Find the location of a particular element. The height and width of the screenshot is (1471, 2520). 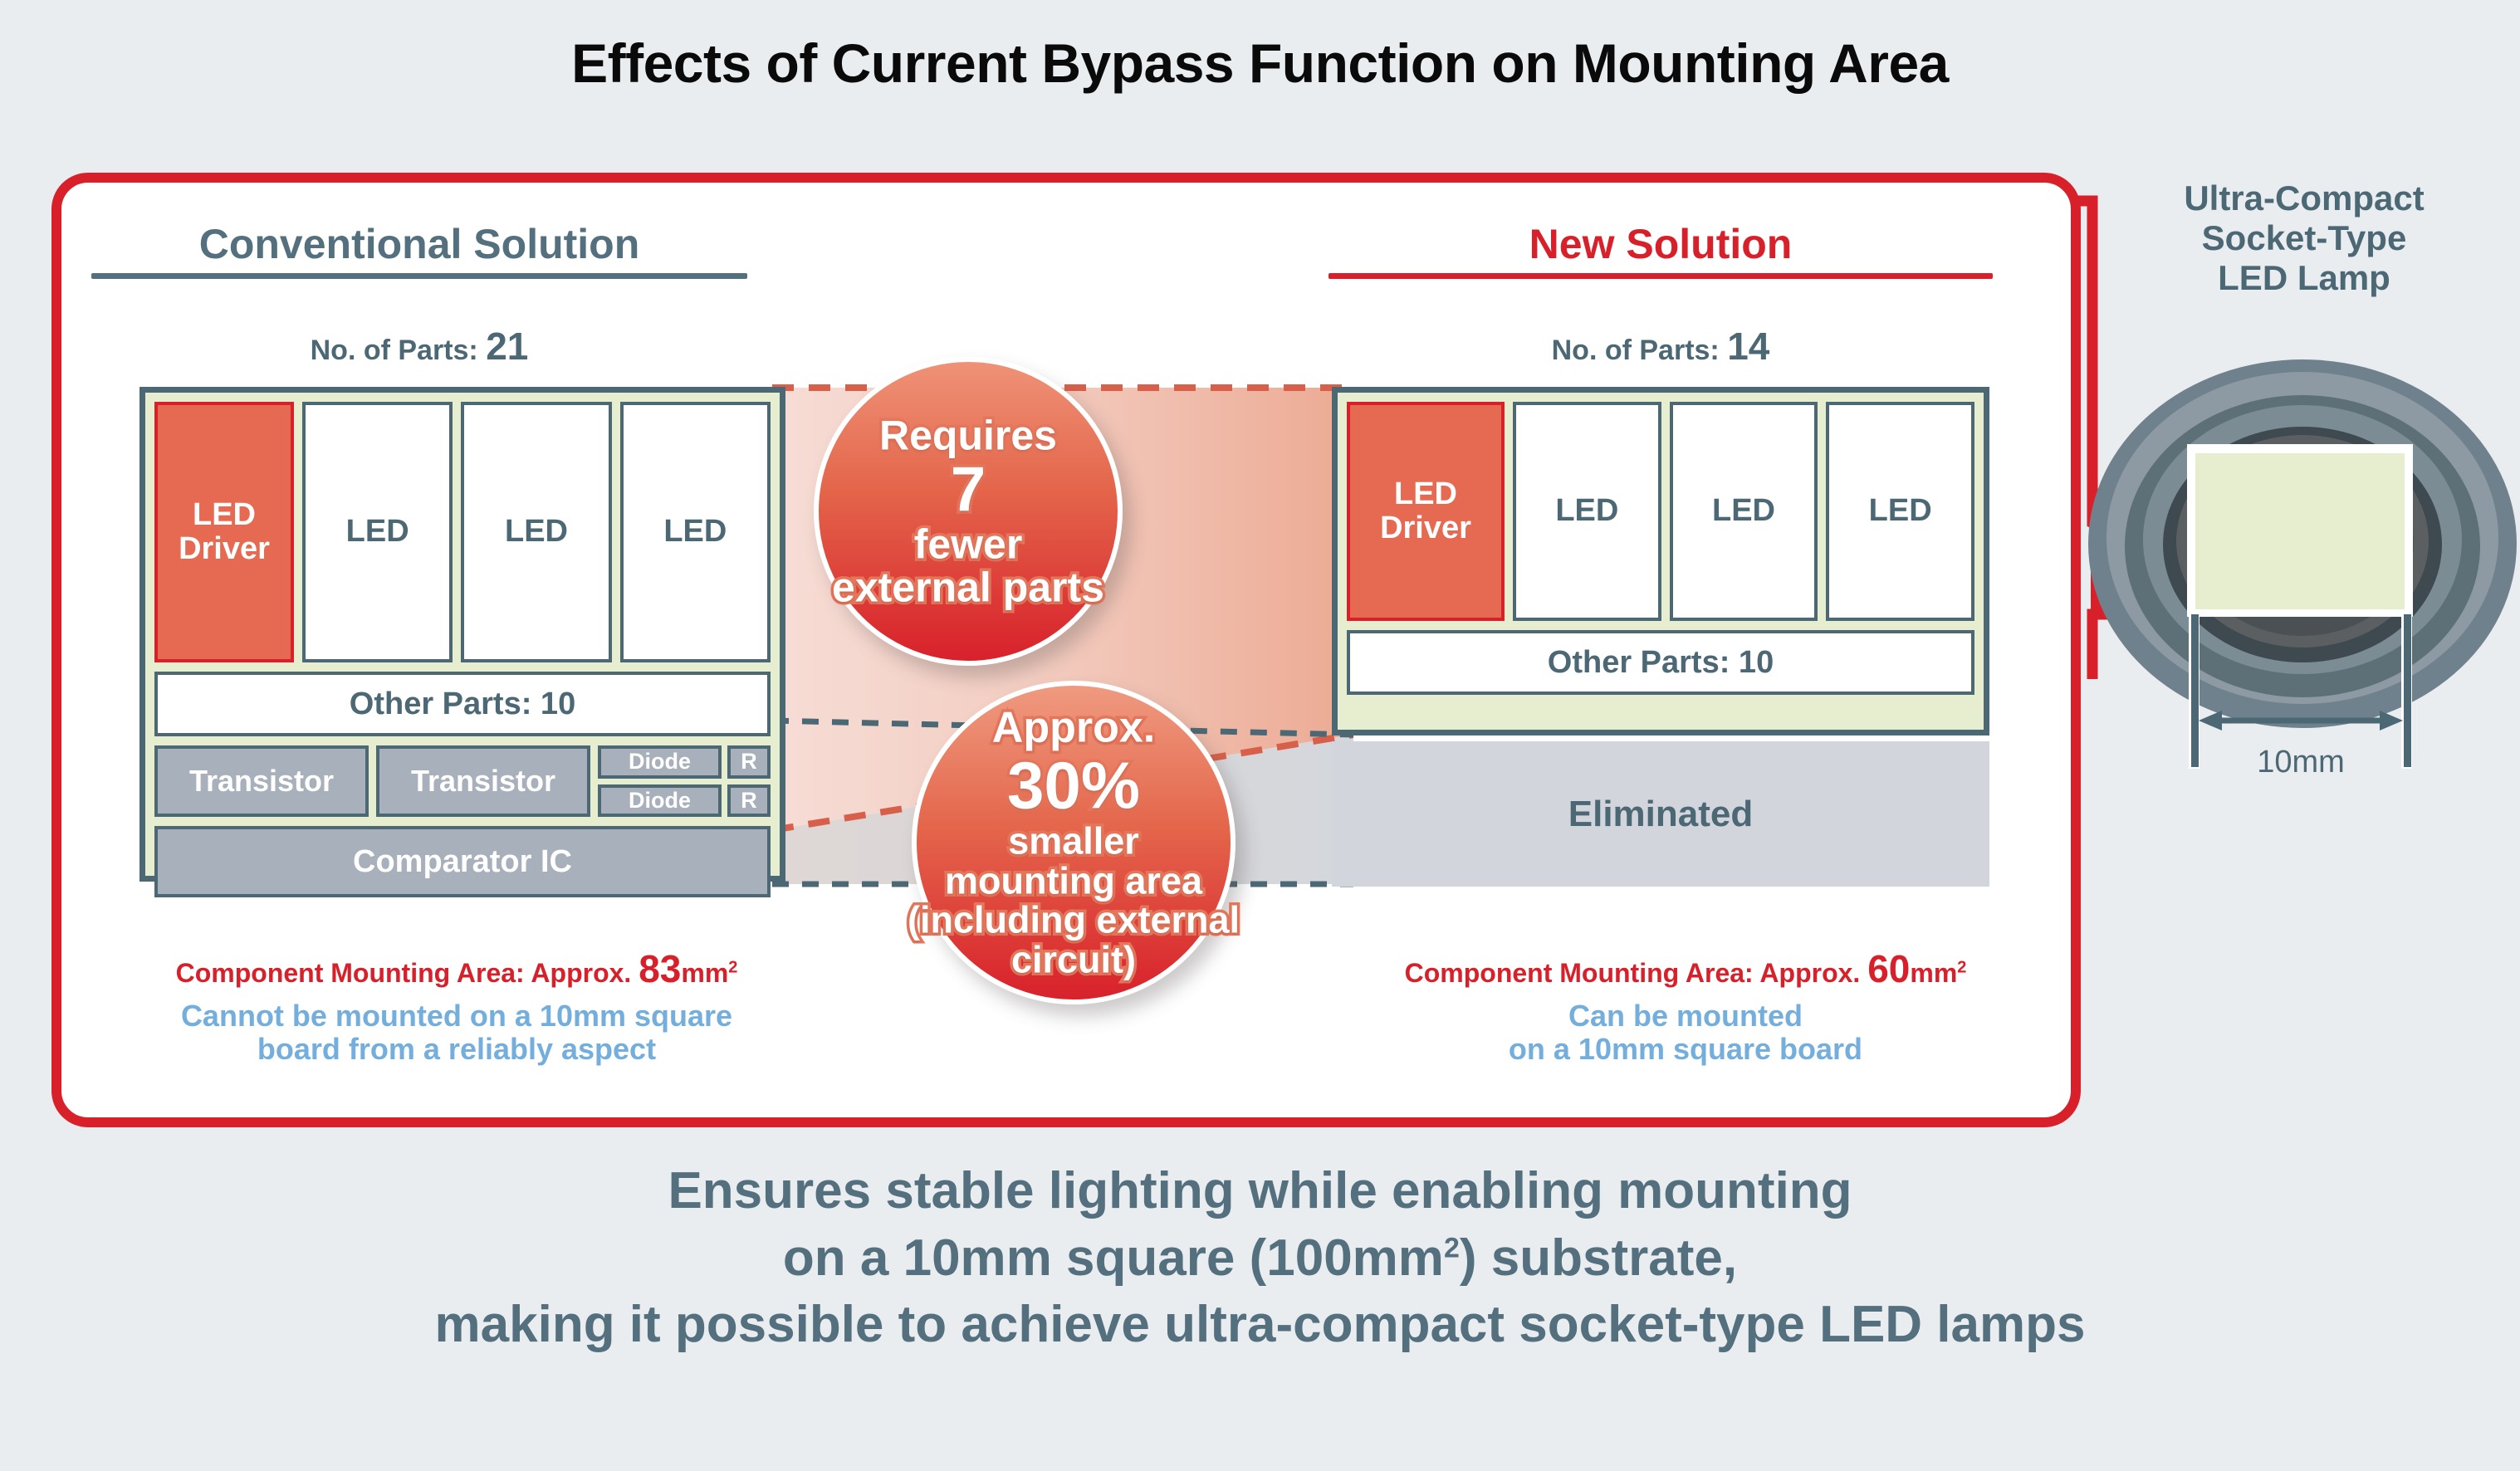

conventional-led-driver-block: LED Driver is located at coordinates (224, 532).